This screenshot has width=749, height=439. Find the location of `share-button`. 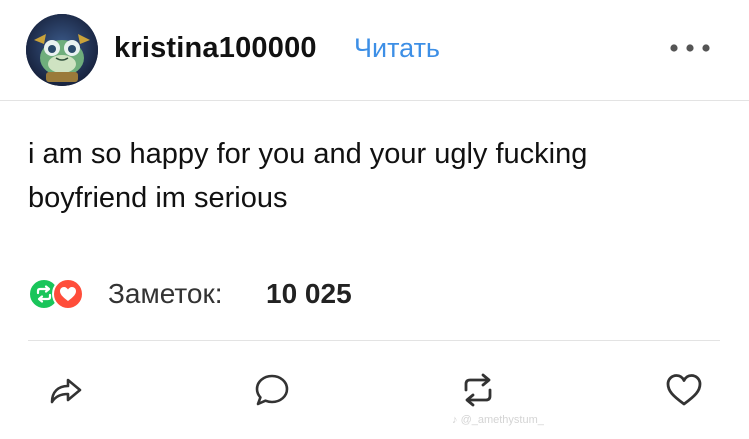

share-button is located at coordinates (66, 390).